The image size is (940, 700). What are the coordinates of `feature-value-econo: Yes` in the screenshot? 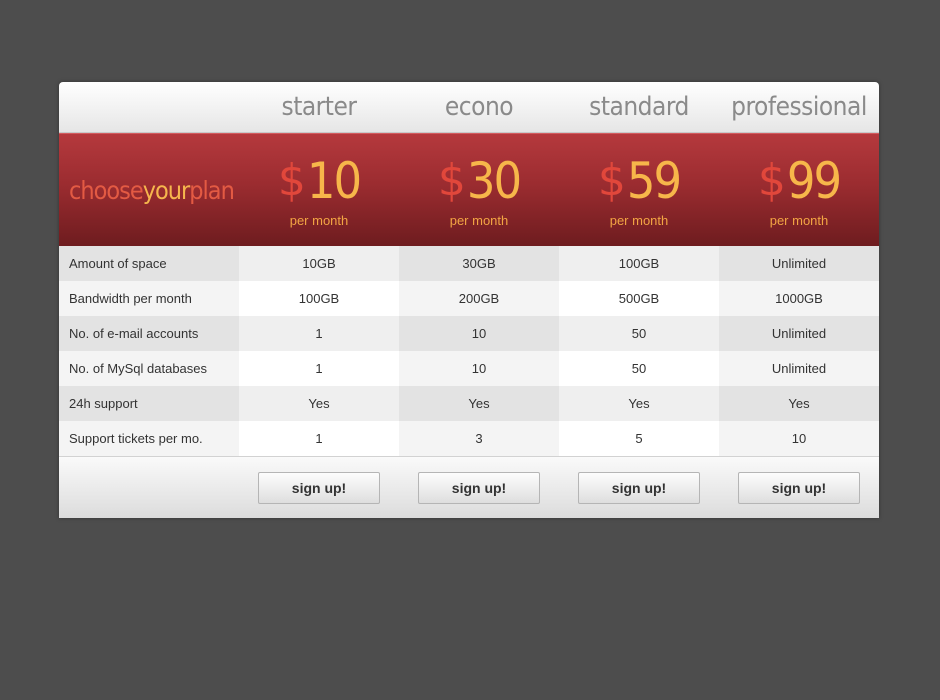 It's located at (479, 403).